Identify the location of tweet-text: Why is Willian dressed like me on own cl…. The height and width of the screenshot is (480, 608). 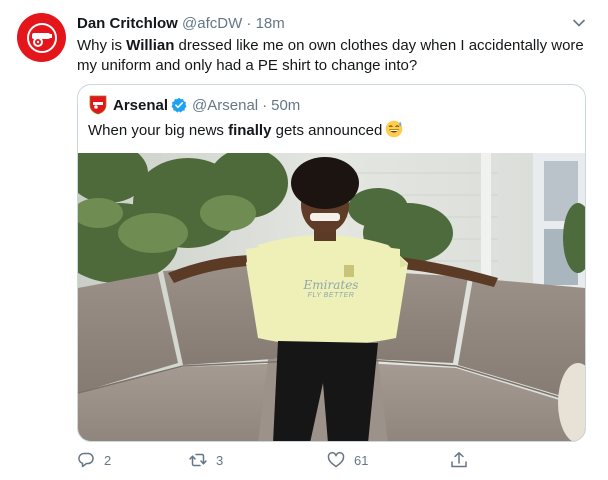
(332, 56).